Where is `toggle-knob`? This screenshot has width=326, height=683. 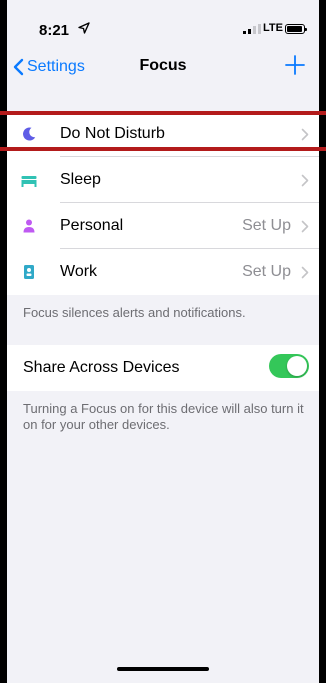
toggle-knob is located at coordinates (297, 366).